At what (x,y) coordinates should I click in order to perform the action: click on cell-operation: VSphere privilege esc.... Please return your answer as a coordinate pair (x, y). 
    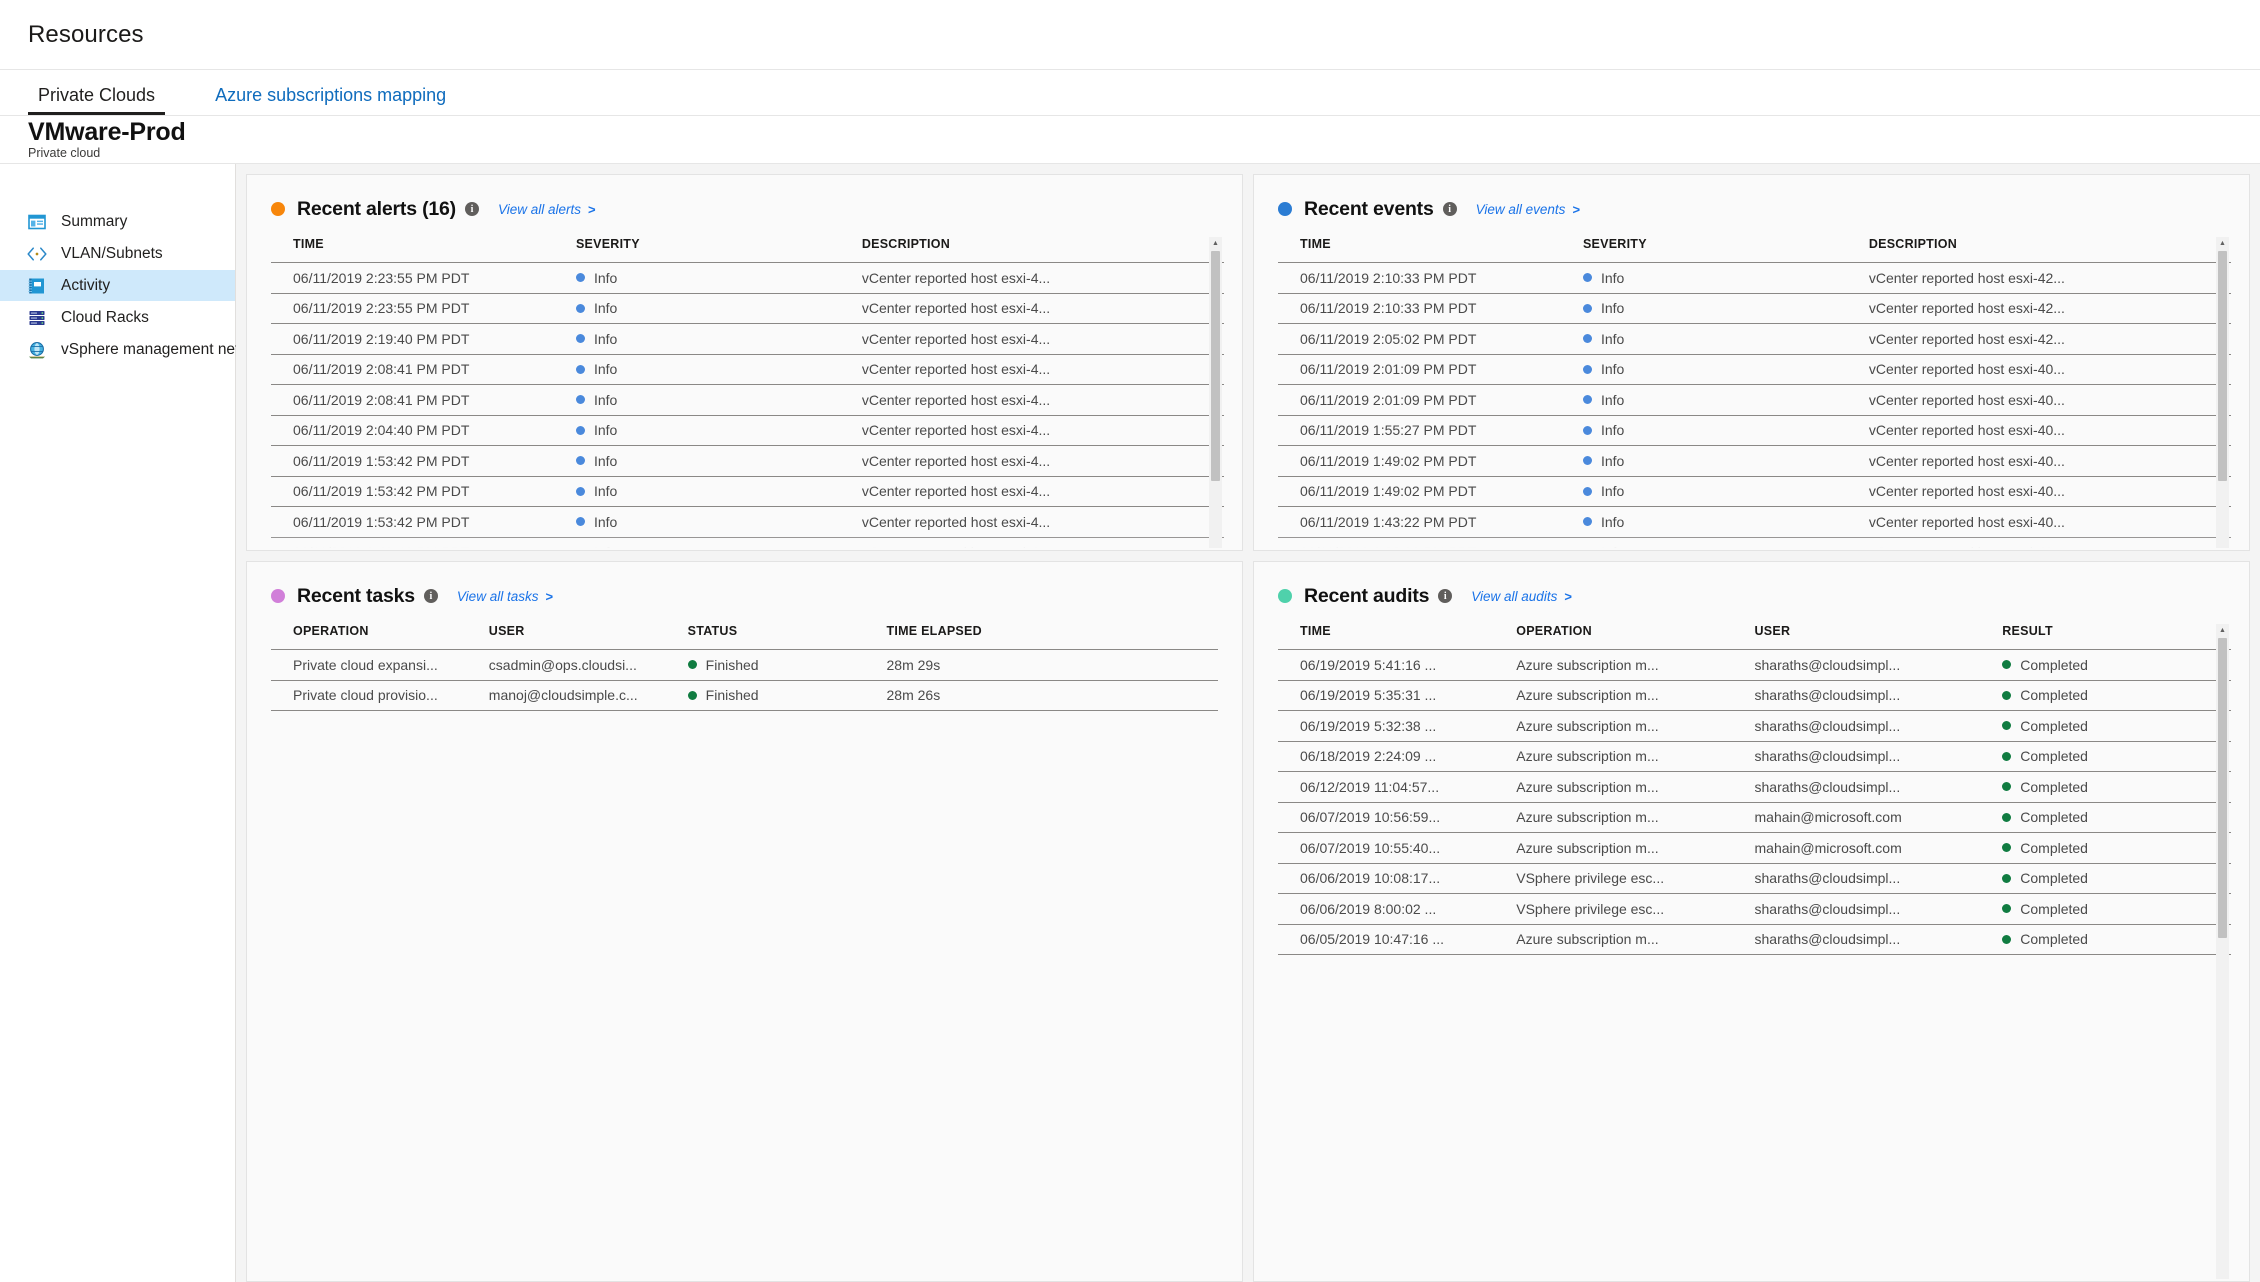
    Looking at the image, I should click on (1635, 878).